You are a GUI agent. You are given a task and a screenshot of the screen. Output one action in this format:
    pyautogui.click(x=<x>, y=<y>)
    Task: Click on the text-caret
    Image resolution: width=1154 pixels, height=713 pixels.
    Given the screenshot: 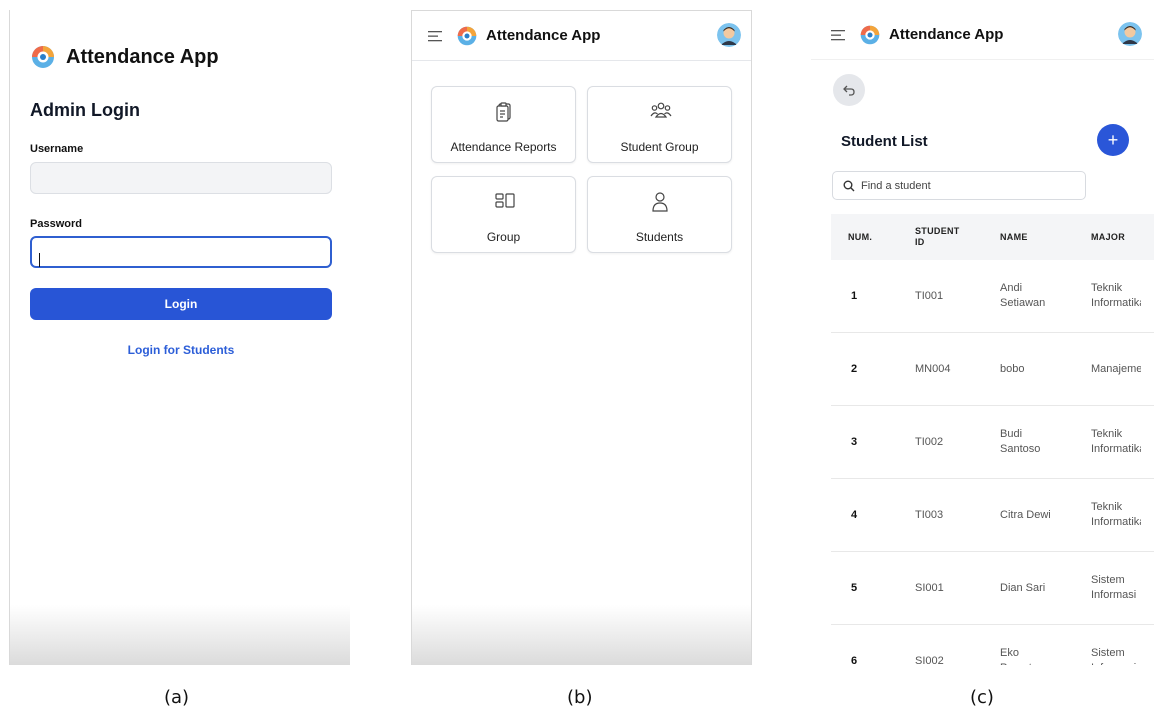 What is the action you would take?
    pyautogui.click(x=39, y=260)
    